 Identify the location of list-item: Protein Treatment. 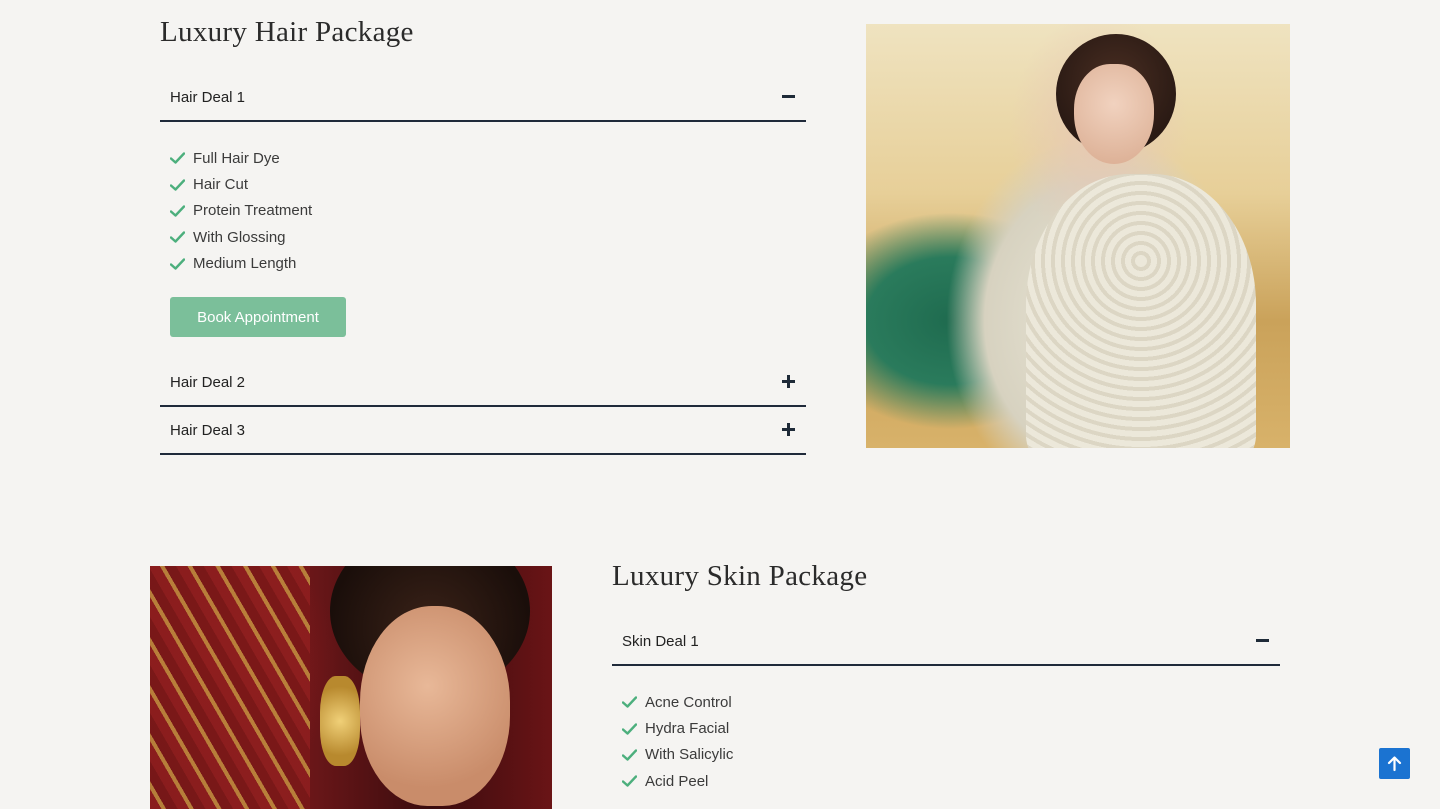
(241, 211).